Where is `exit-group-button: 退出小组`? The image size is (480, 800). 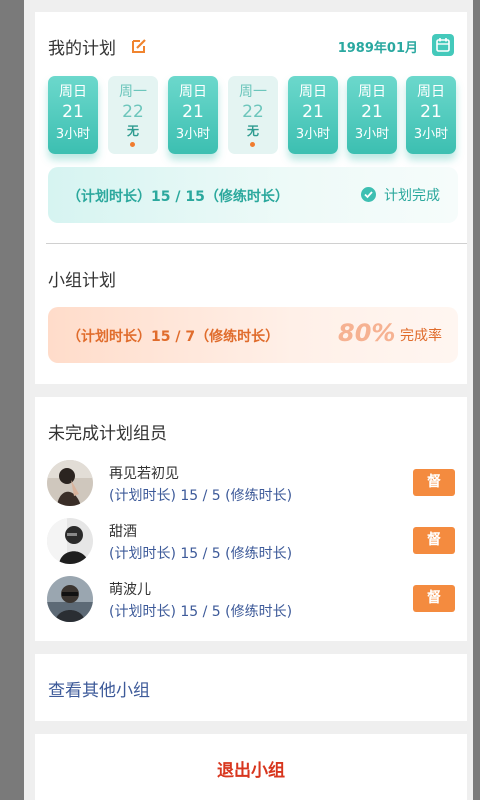
exit-group-button: 退出小组 is located at coordinates (251, 768).